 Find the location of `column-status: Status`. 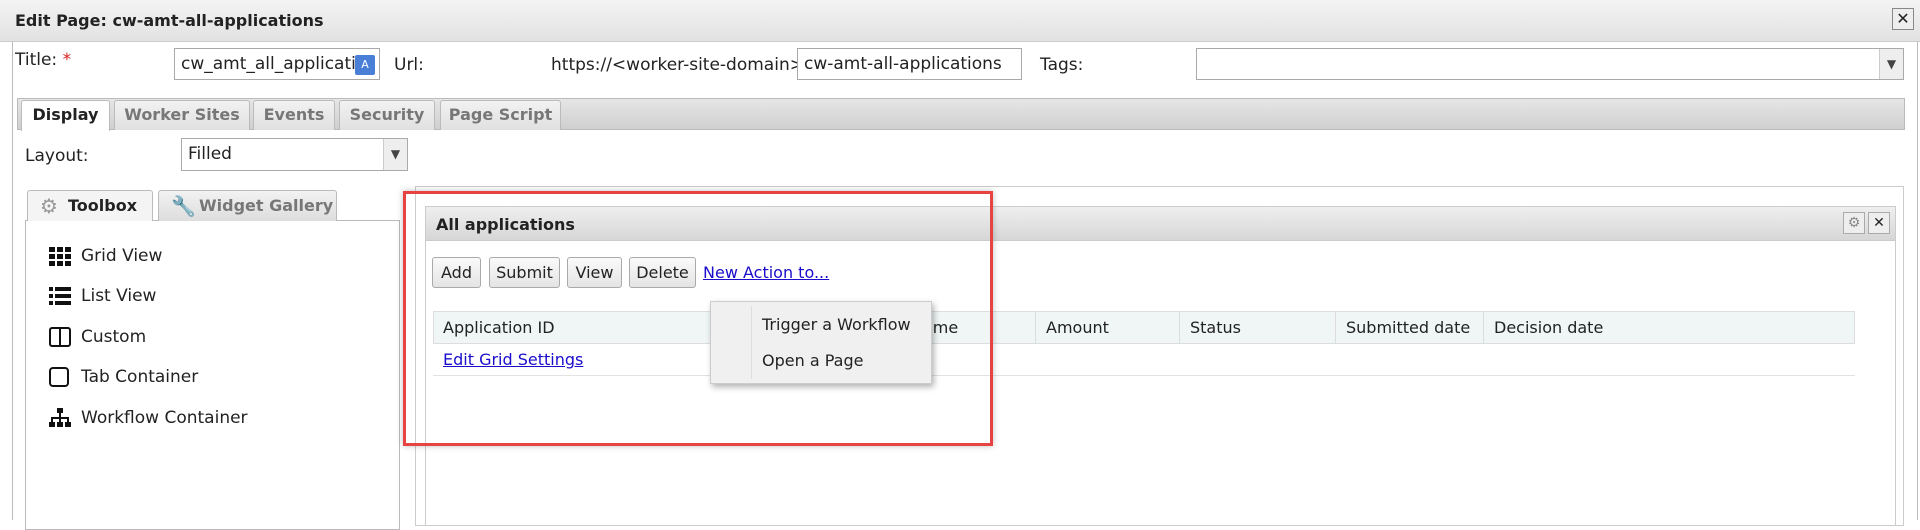

column-status: Status is located at coordinates (1257, 327).